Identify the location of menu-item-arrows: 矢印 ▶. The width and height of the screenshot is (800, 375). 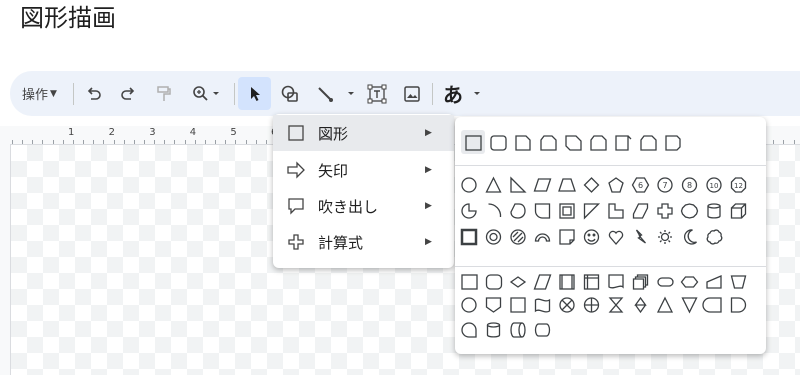
(363, 170).